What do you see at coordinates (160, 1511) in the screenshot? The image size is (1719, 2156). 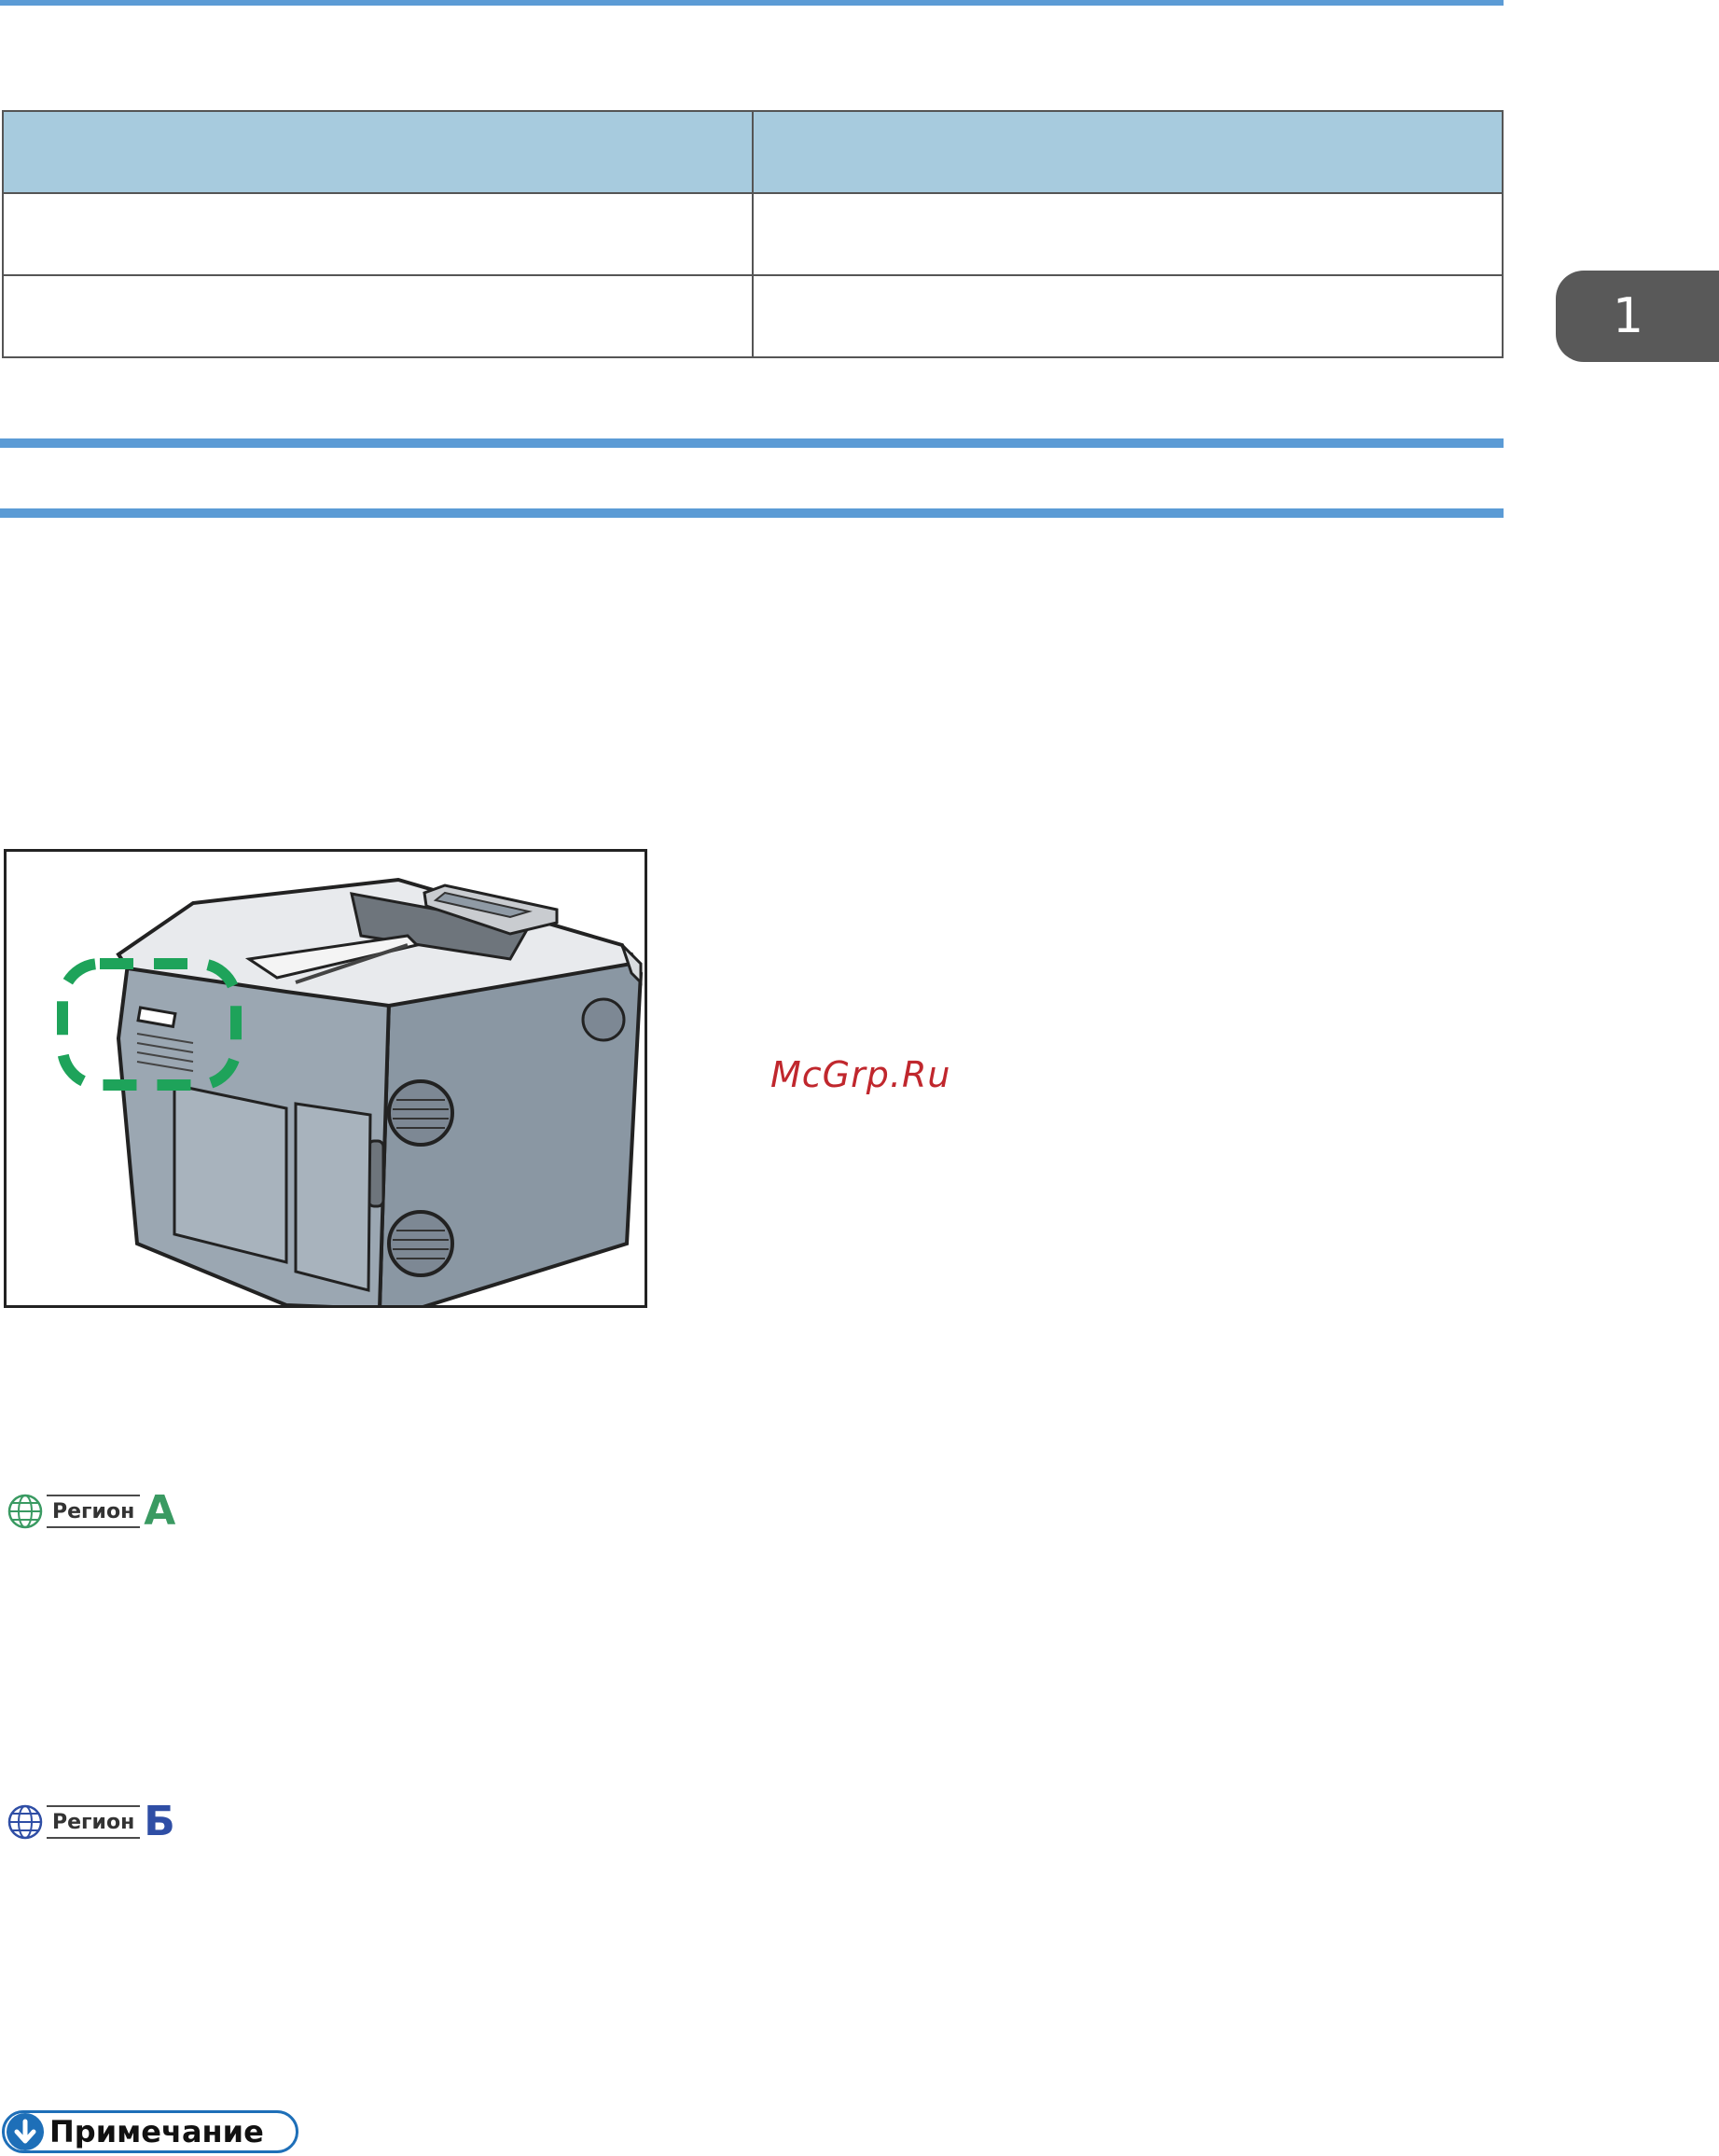 I see `region-letter: A` at bounding box center [160, 1511].